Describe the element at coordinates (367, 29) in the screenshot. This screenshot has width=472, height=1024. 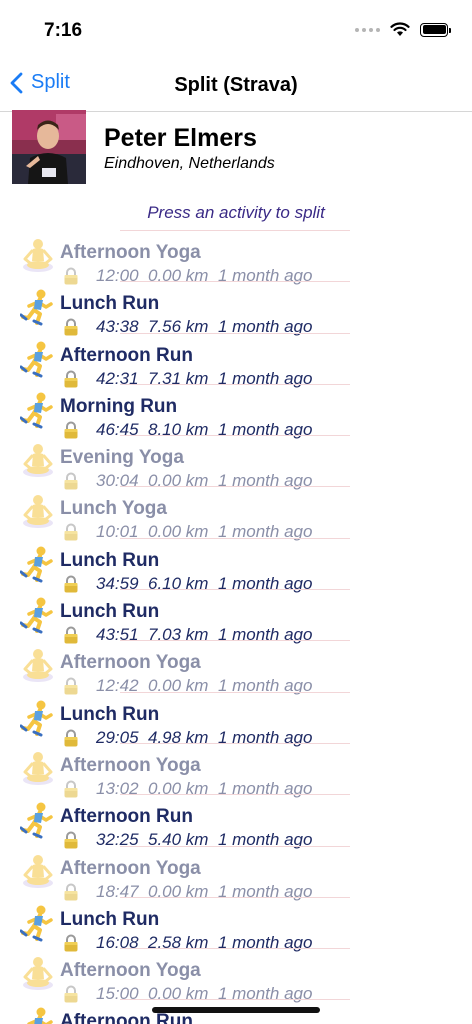
I see `signal-icon` at that location.